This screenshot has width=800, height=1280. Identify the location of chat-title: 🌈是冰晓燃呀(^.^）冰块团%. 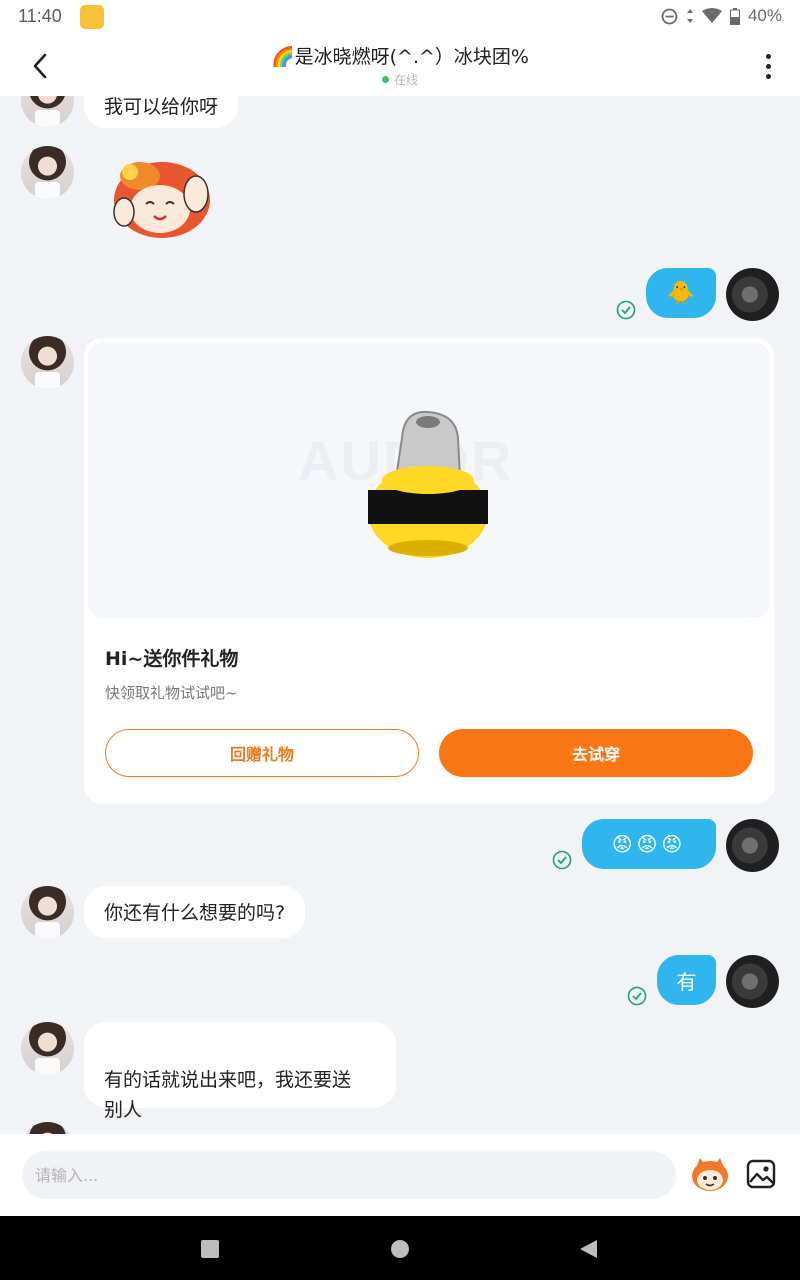
(399, 57).